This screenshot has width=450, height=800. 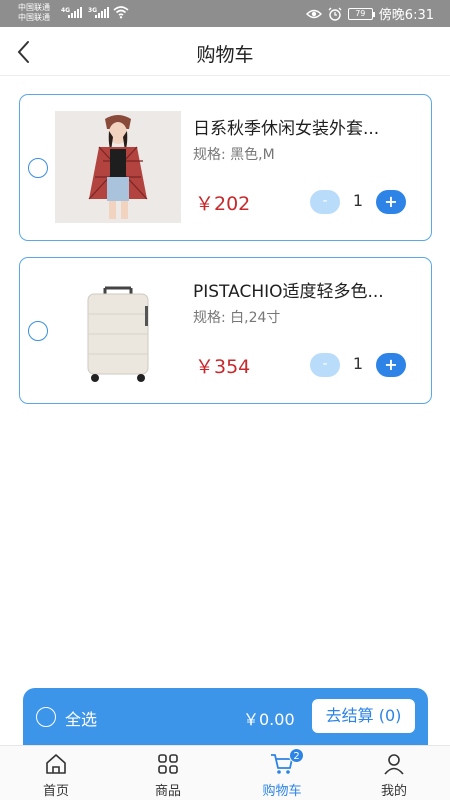 I want to click on tab-bar: 首页 商品 2 购物车 我的, so click(x=225, y=772).